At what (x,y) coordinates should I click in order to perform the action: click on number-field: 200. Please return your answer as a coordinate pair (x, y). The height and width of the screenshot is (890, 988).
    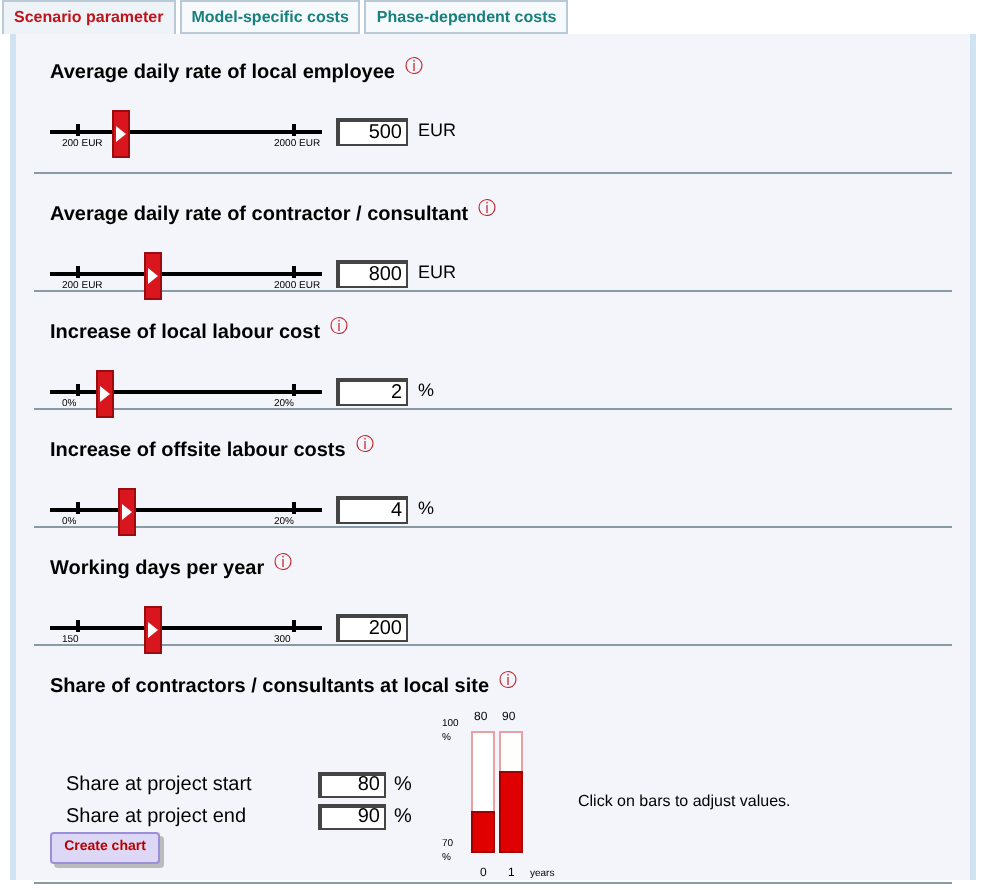
    Looking at the image, I should click on (372, 628).